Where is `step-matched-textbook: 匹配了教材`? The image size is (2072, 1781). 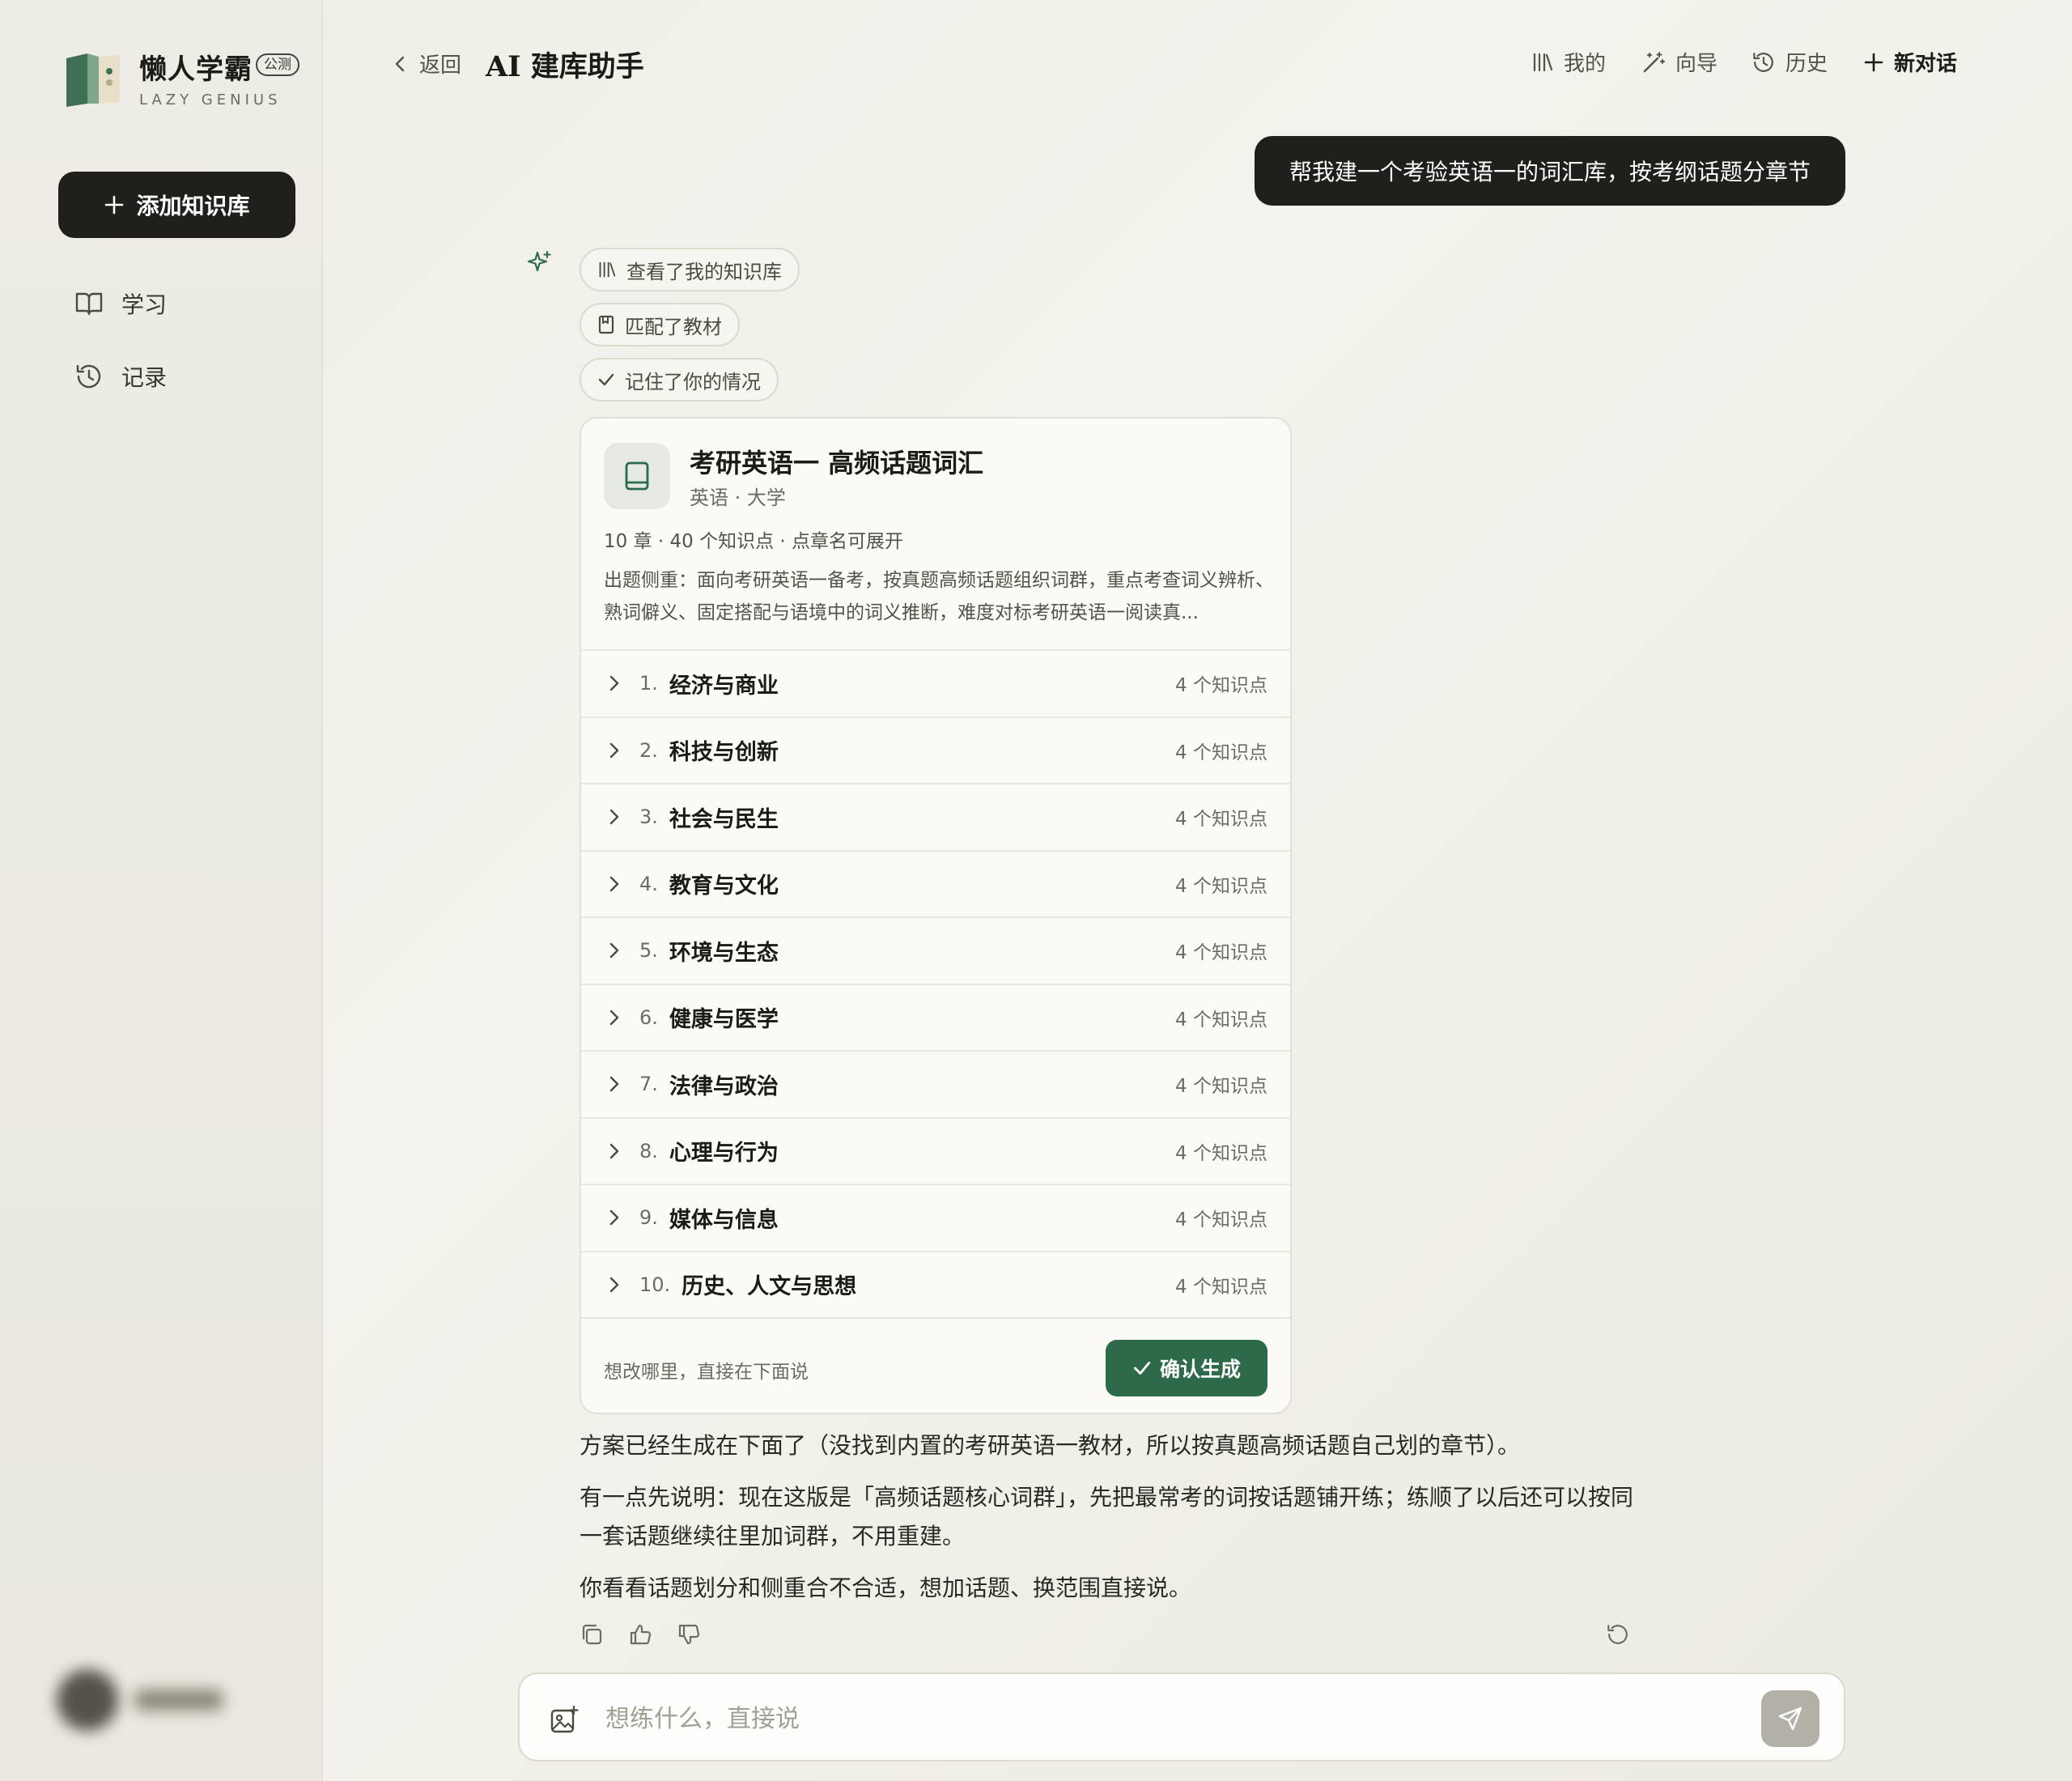 step-matched-textbook: 匹配了教材 is located at coordinates (660, 325).